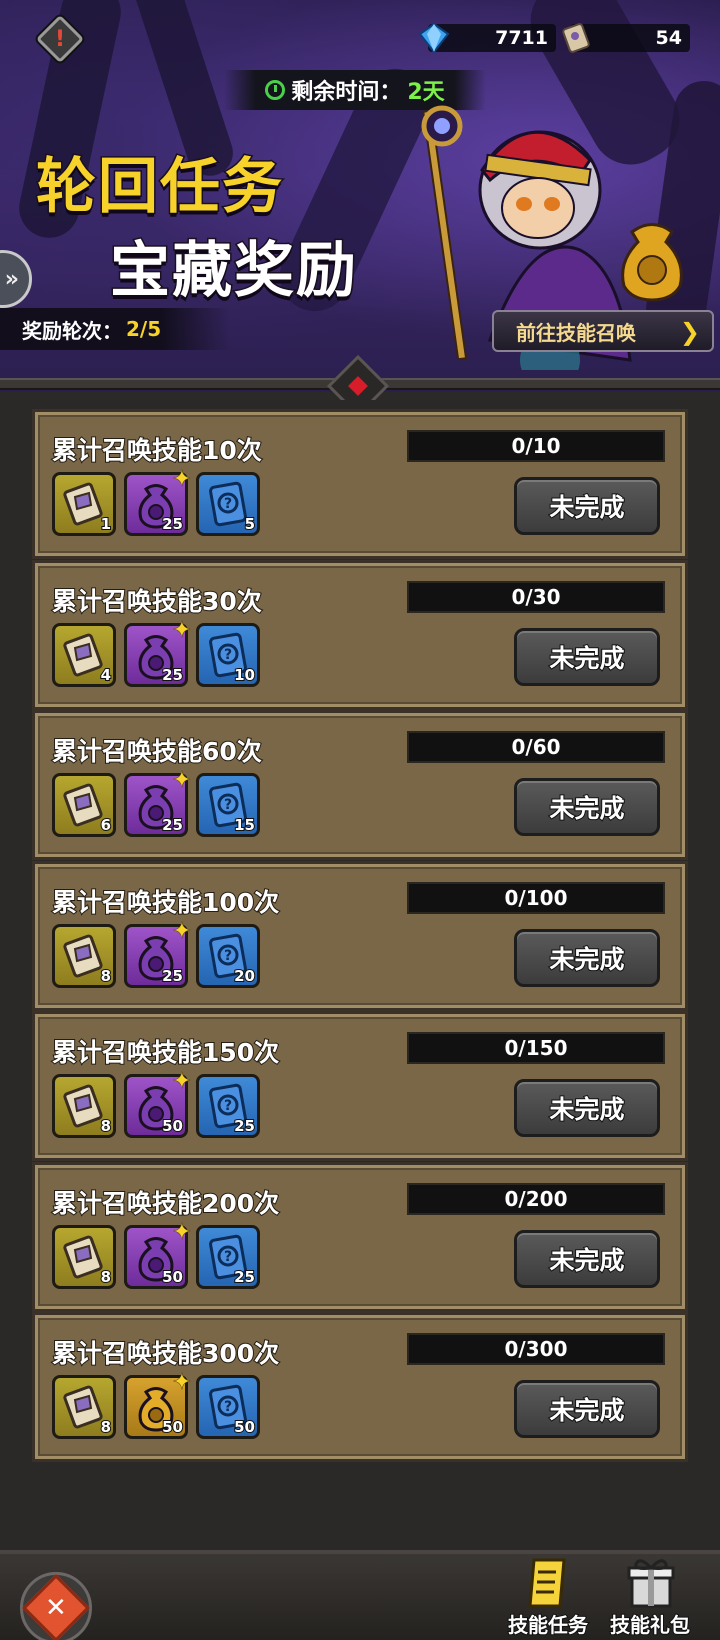  I want to click on close-button: ✕, so click(56, 1606).